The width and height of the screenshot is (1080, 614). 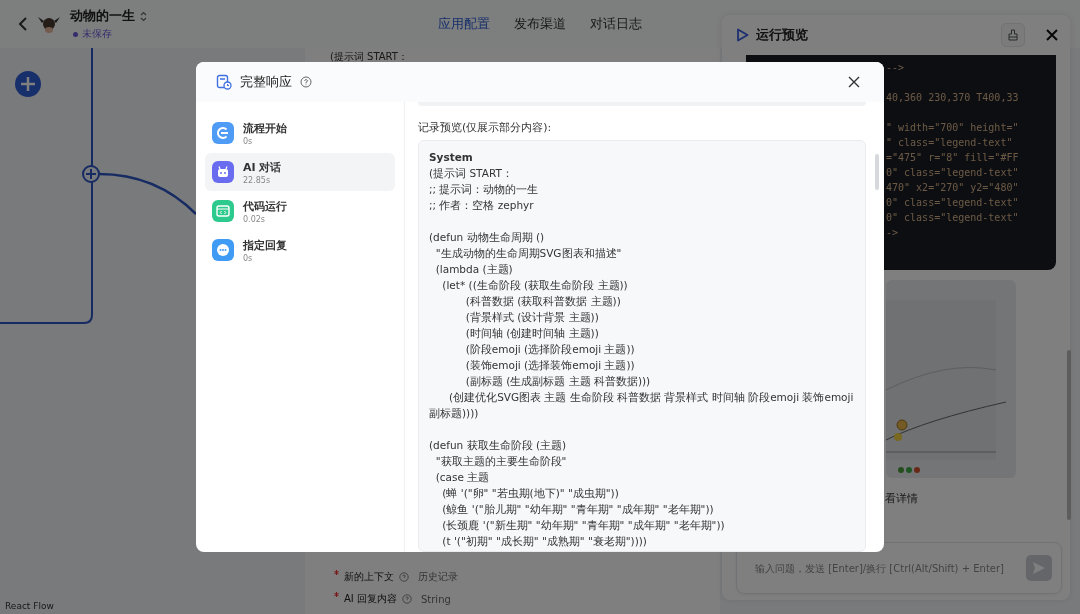 What do you see at coordinates (369, 577) in the screenshot?
I see `field-label: 新的上下文` at bounding box center [369, 577].